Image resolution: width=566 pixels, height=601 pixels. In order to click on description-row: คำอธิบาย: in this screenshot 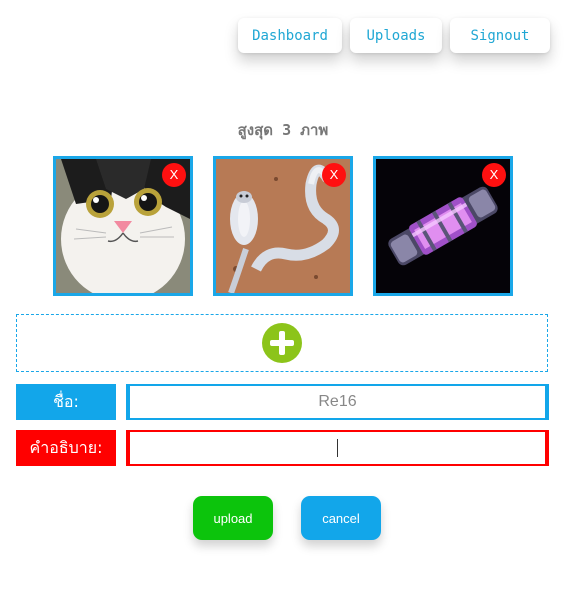, I will do `click(66, 448)`.